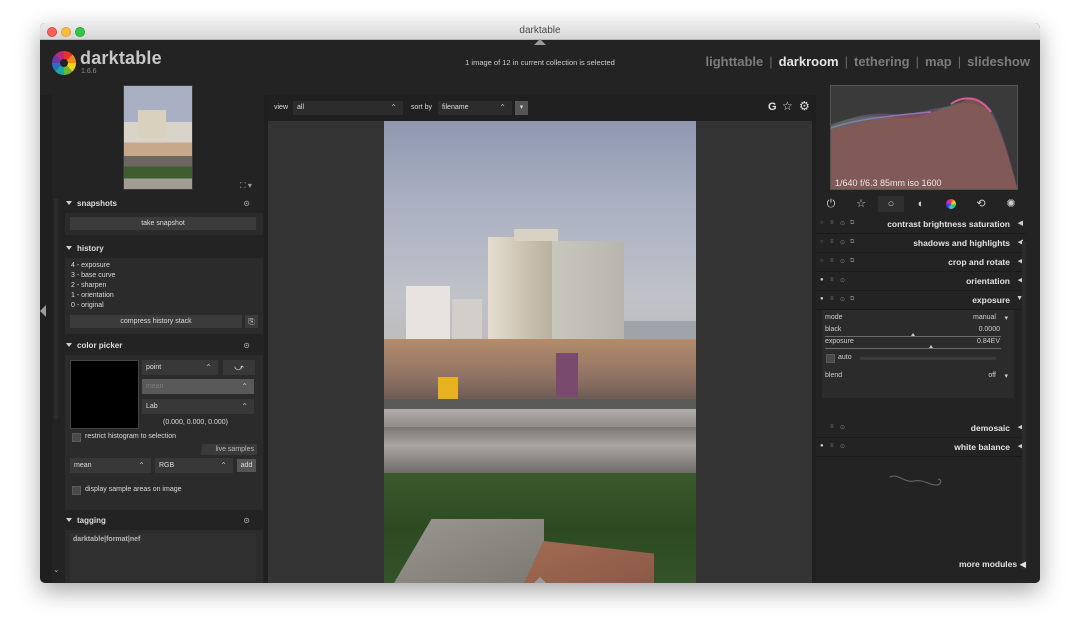 This screenshot has width=1080, height=642. I want to click on history-item: 3 - base curve, so click(93, 275).